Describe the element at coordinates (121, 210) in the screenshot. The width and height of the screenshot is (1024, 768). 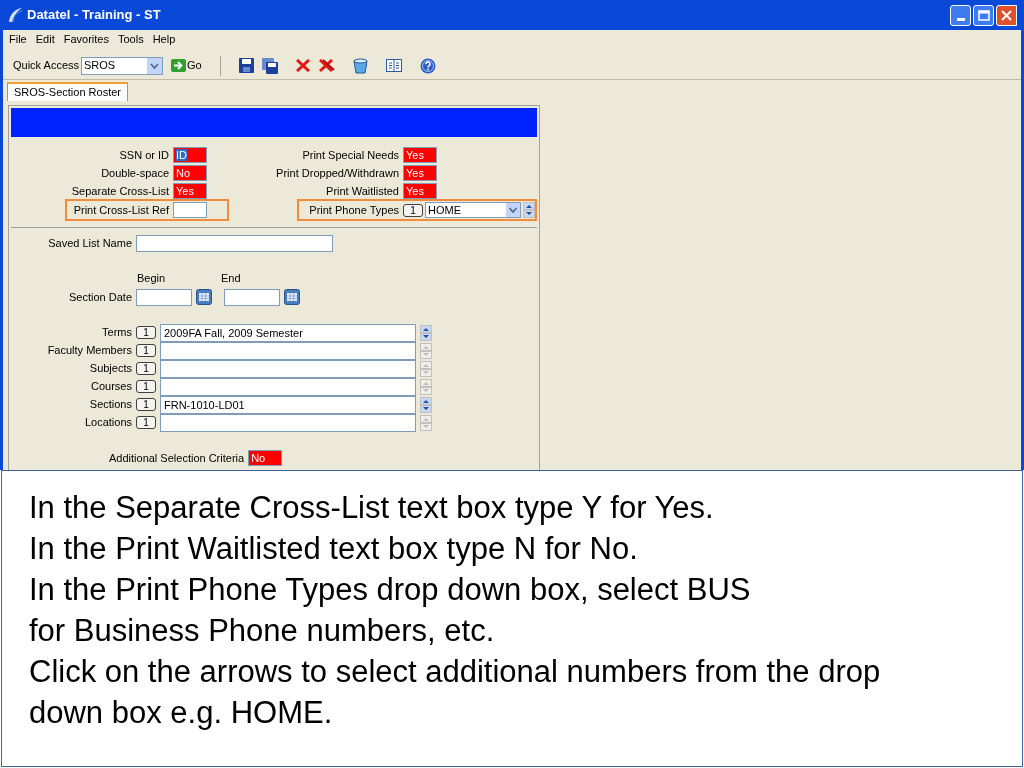
I see `field-label: Print Cross-List Ref` at that location.